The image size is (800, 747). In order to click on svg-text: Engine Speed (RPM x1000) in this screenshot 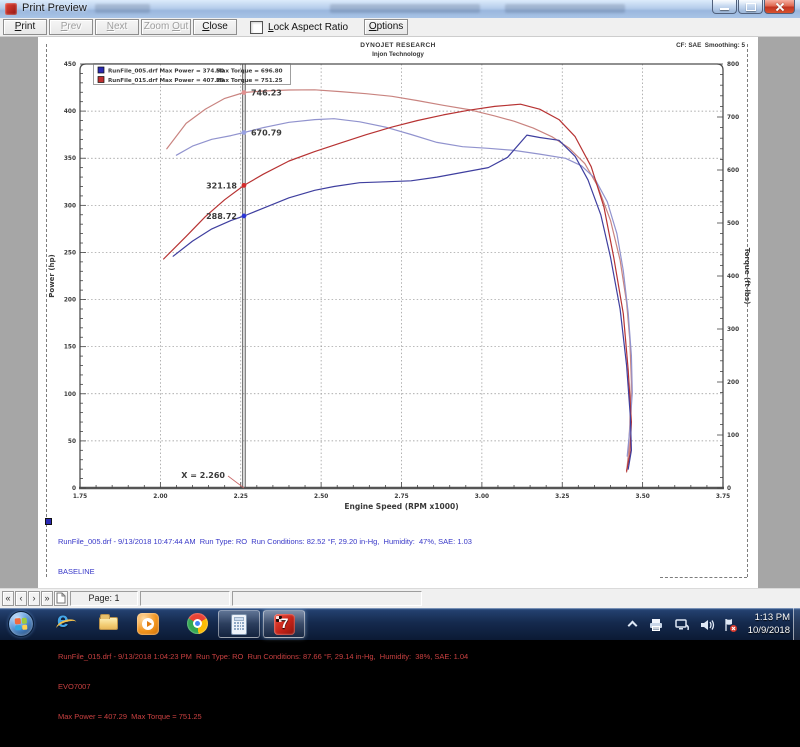, I will do `click(401, 506)`.